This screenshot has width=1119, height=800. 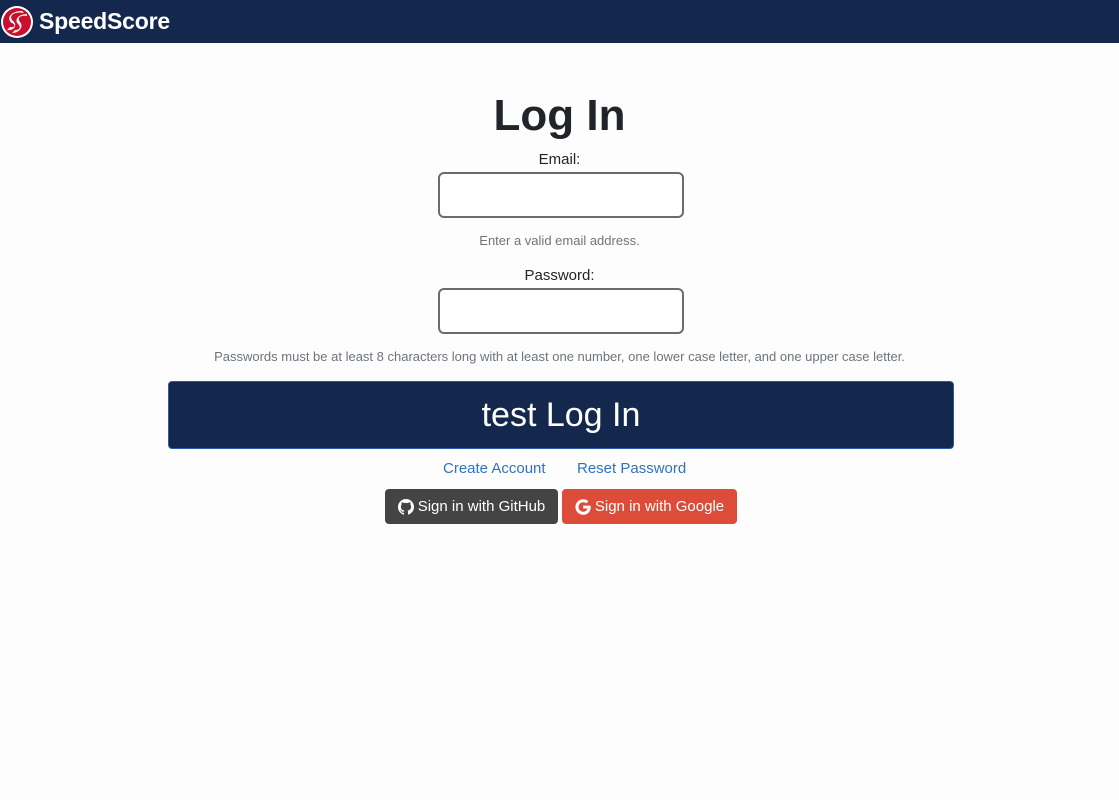 I want to click on password-label: Password:, so click(x=559, y=275).